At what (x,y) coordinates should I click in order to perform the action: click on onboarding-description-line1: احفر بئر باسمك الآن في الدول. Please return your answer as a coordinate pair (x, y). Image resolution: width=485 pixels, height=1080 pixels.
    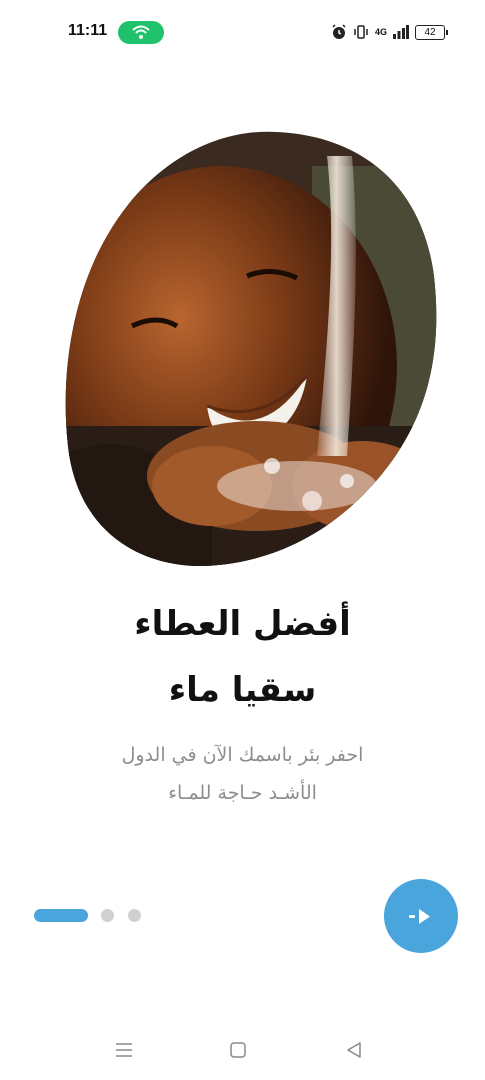
    Looking at the image, I should click on (242, 755).